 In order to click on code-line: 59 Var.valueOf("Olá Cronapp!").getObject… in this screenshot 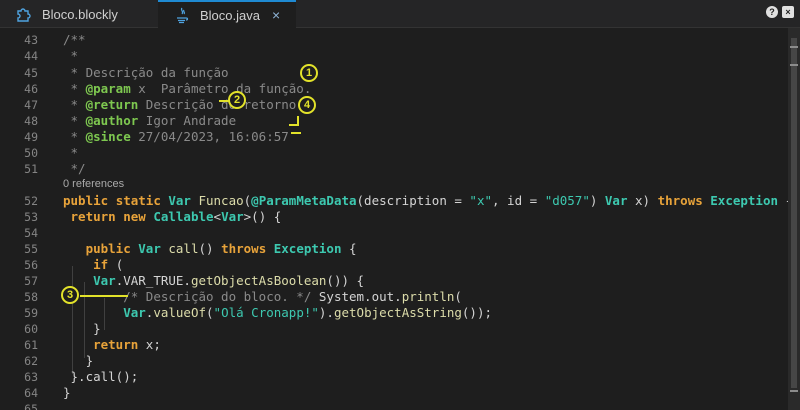, I will do `click(258, 312)`.